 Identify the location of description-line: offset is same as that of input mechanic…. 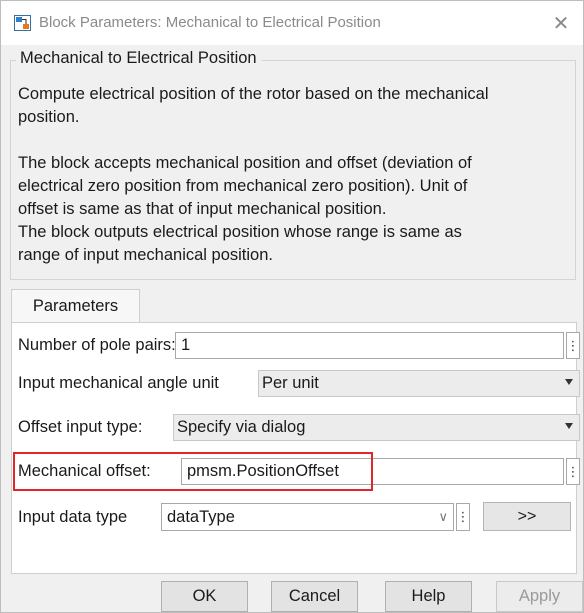
(202, 209).